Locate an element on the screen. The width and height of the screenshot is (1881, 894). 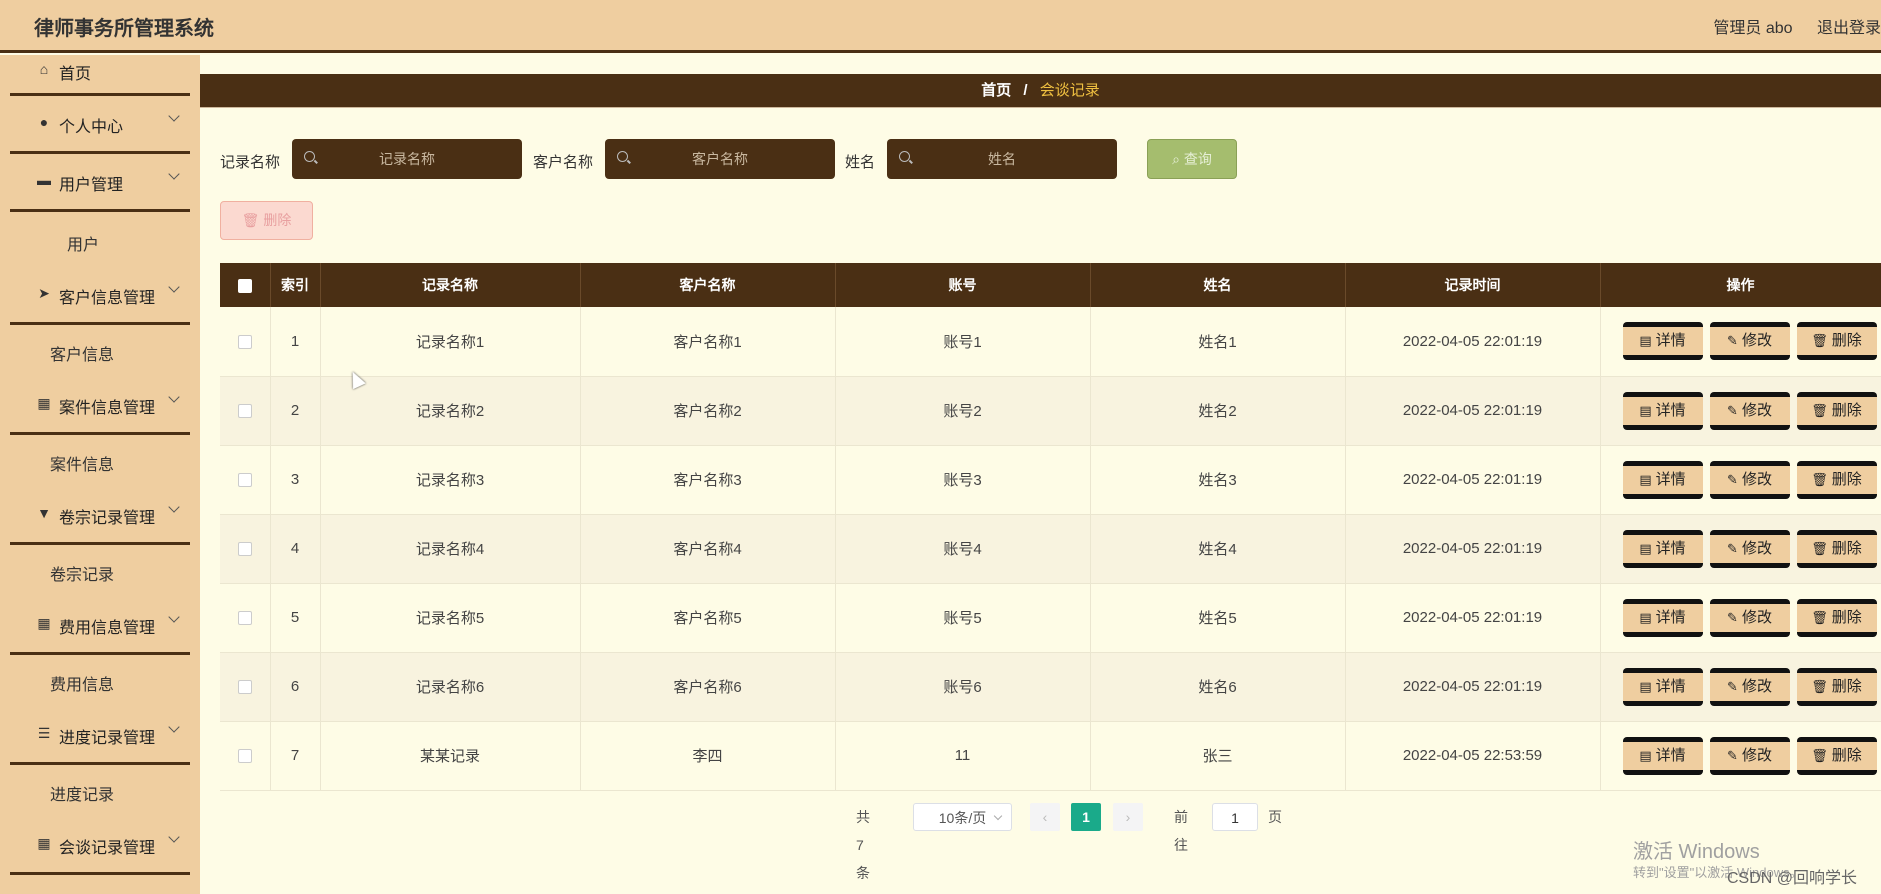
prev-page-button: ‹ is located at coordinates (1045, 817).